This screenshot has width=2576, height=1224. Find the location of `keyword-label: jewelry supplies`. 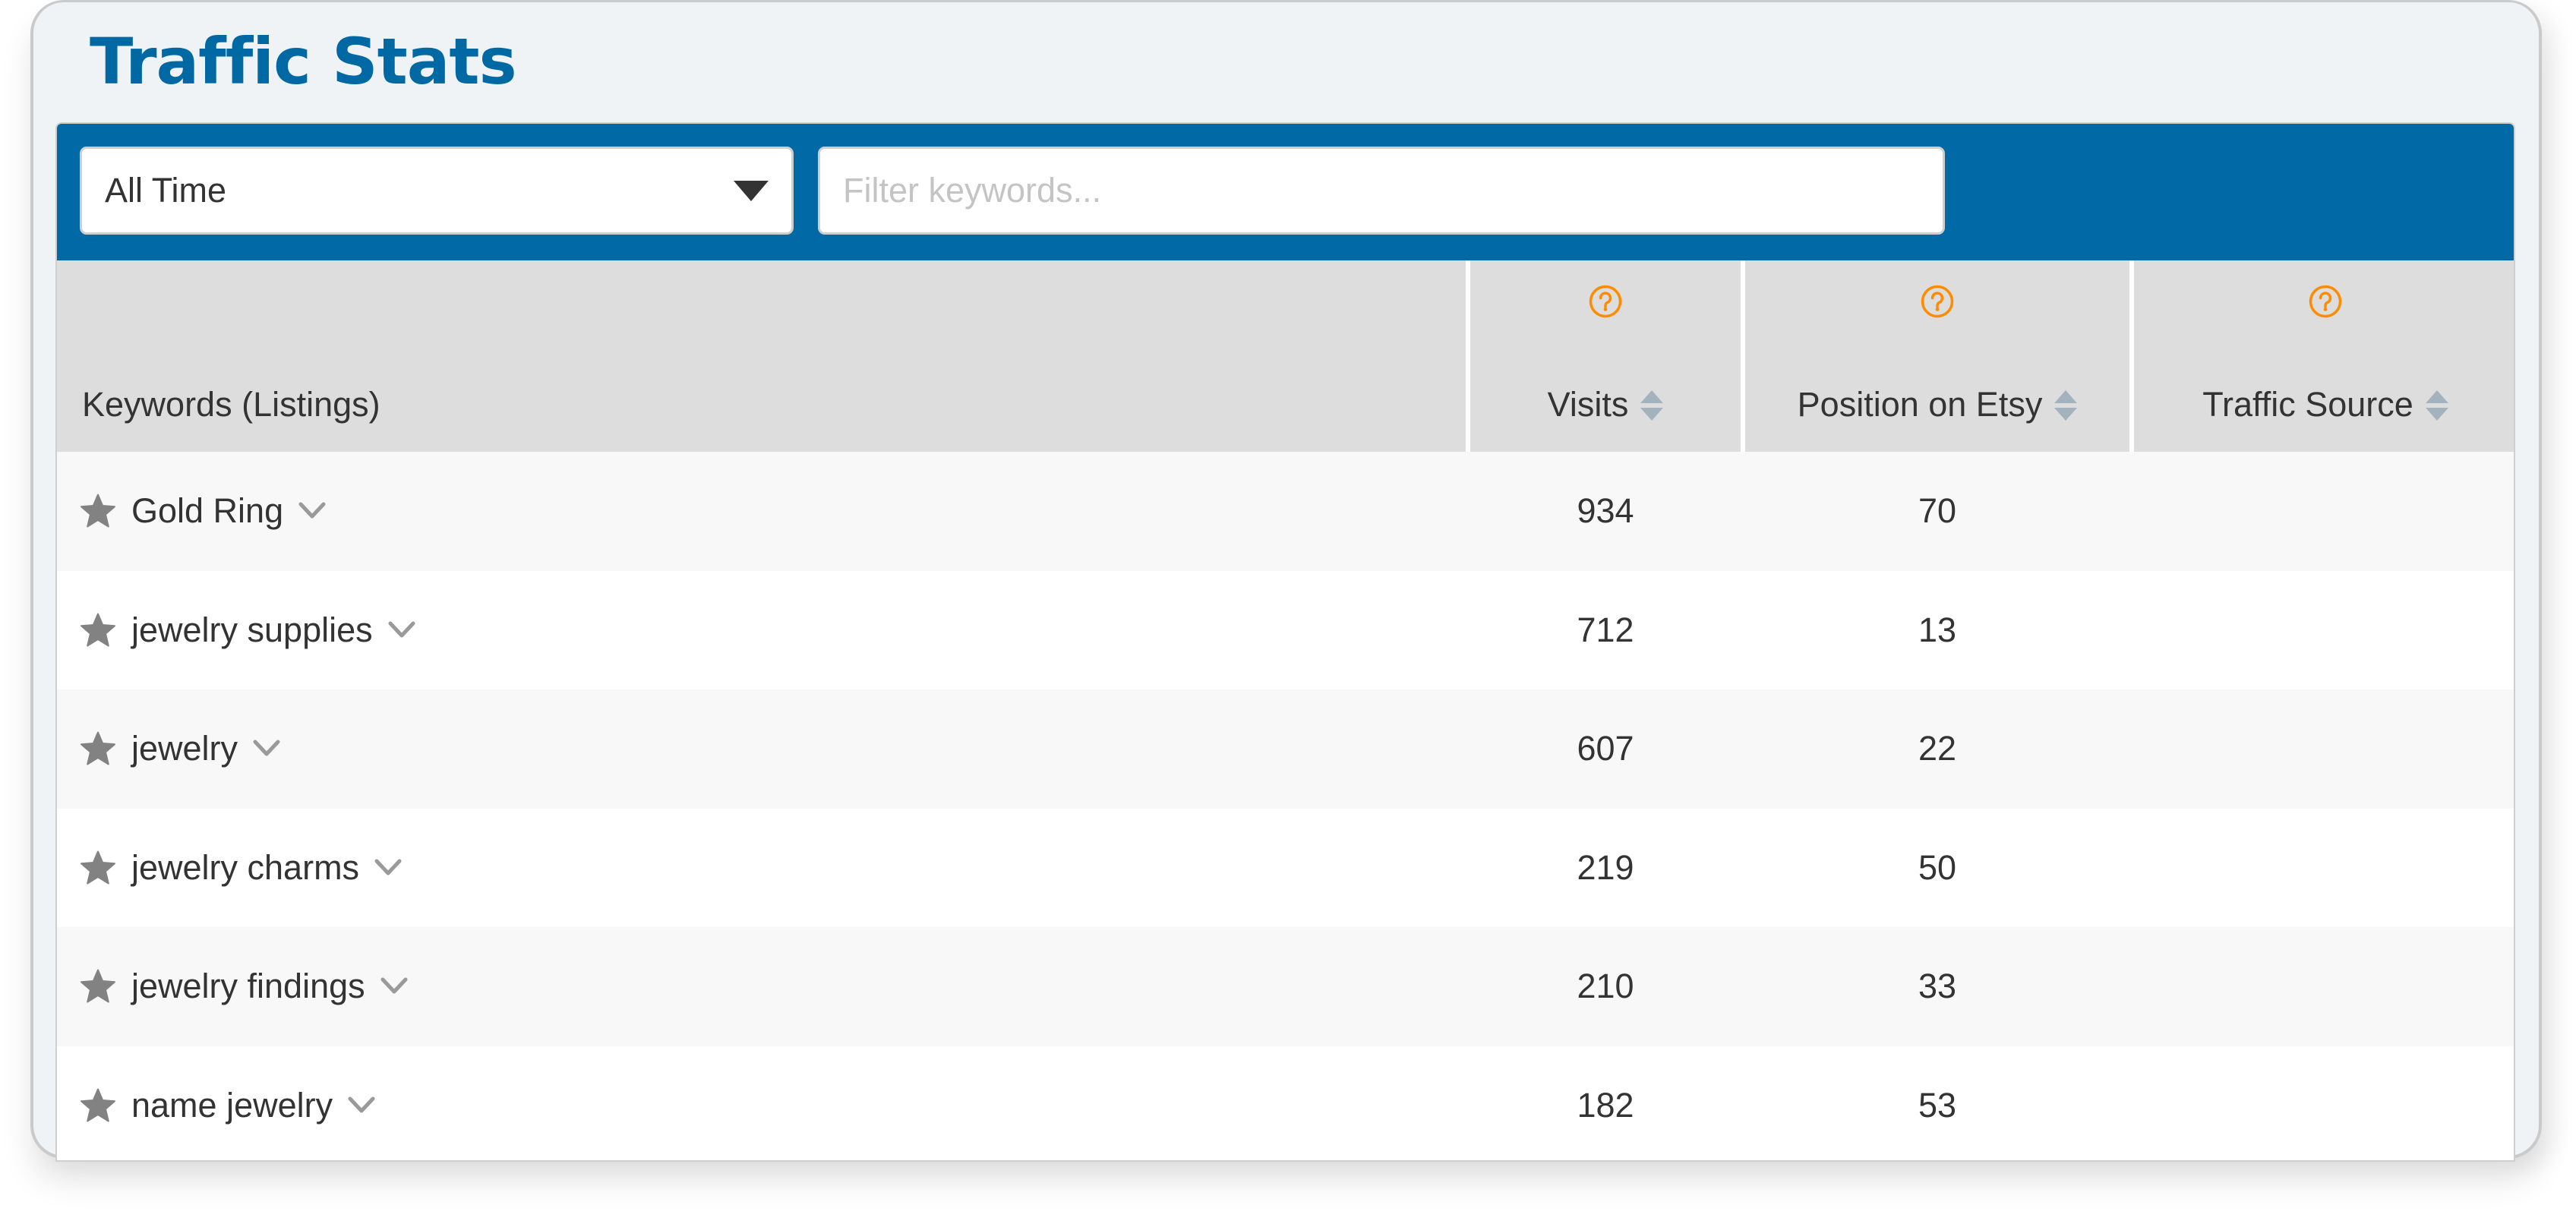

keyword-label: jewelry supplies is located at coordinates (252, 630).